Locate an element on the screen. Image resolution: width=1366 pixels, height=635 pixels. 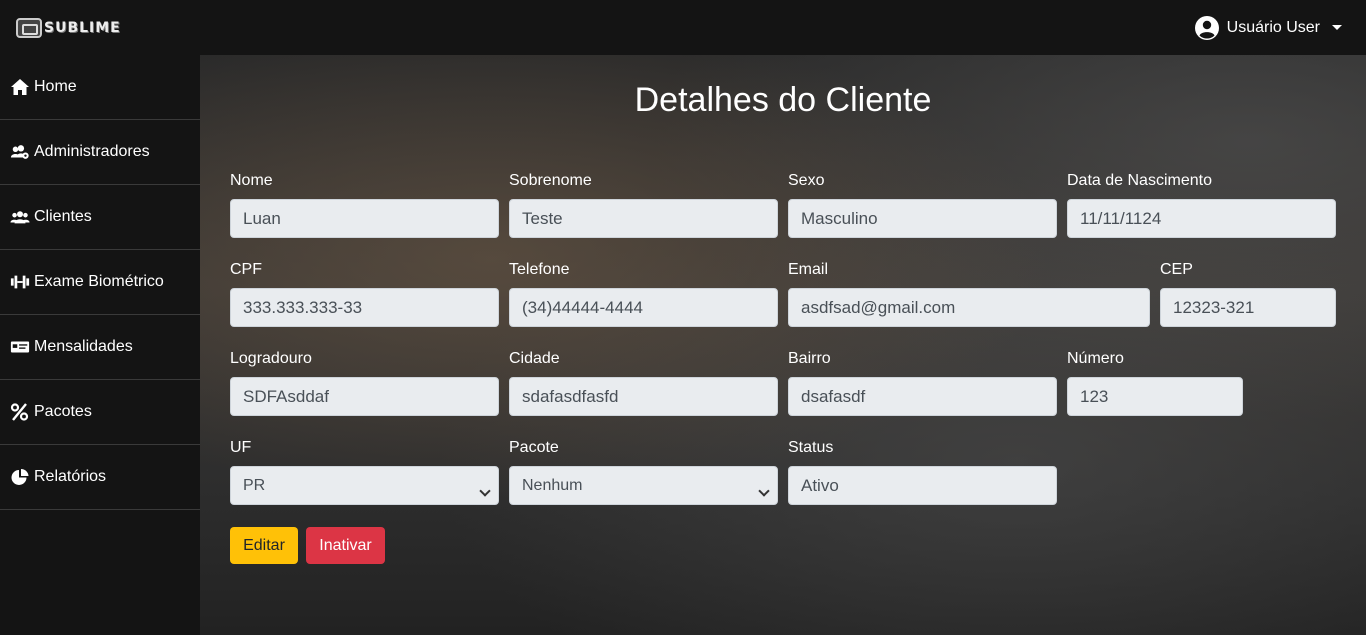
users-cog-icon is located at coordinates (19, 152).